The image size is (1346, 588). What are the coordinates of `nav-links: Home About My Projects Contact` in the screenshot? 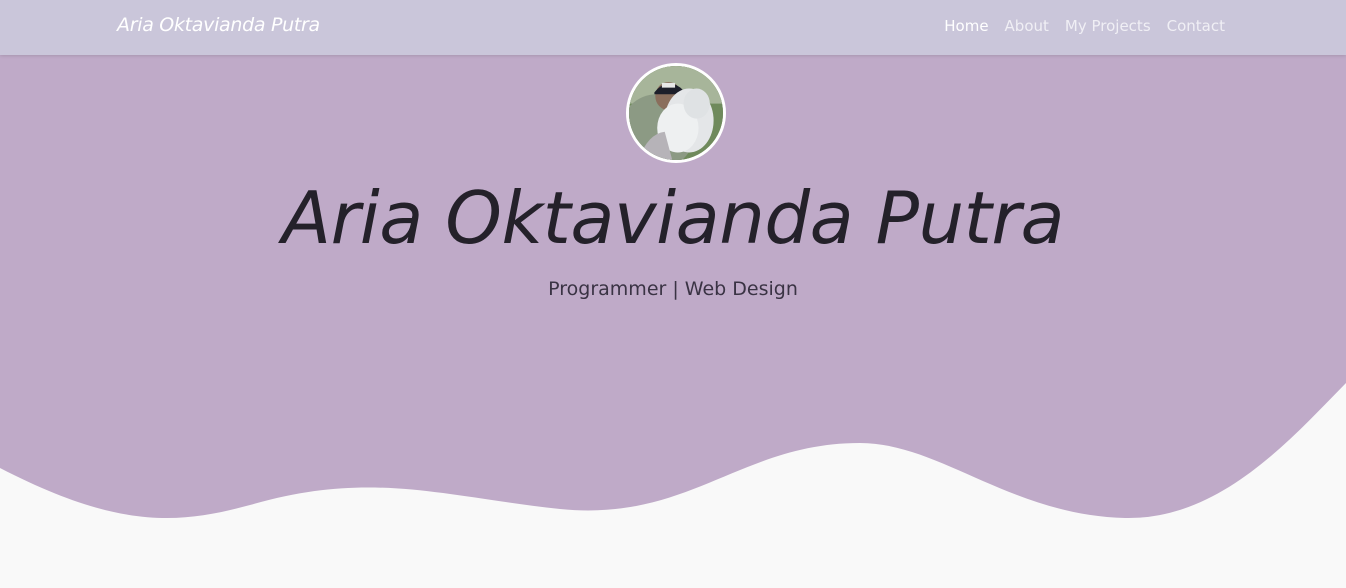 It's located at (1084, 26).